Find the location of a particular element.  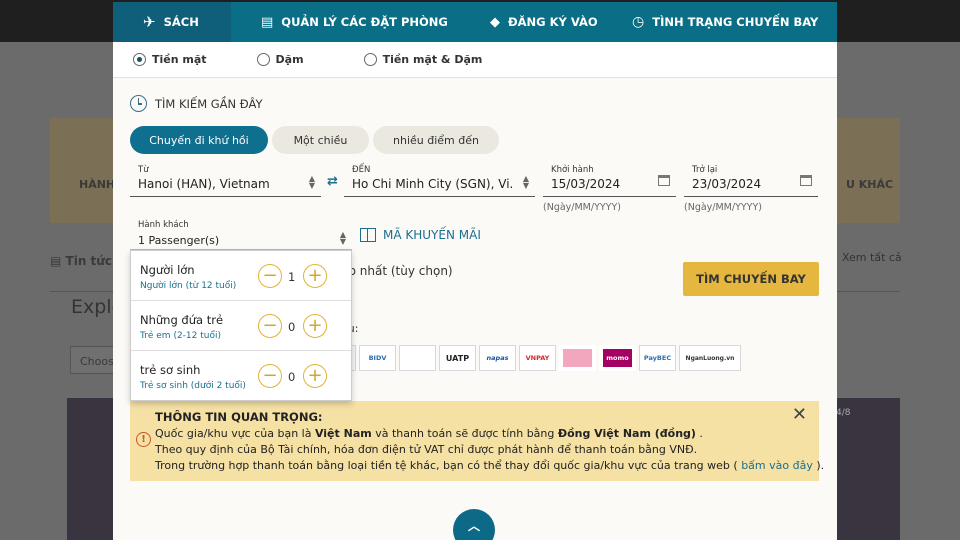

return-date-hint: (Ngày/MM/YYYY) is located at coordinates (723, 207).